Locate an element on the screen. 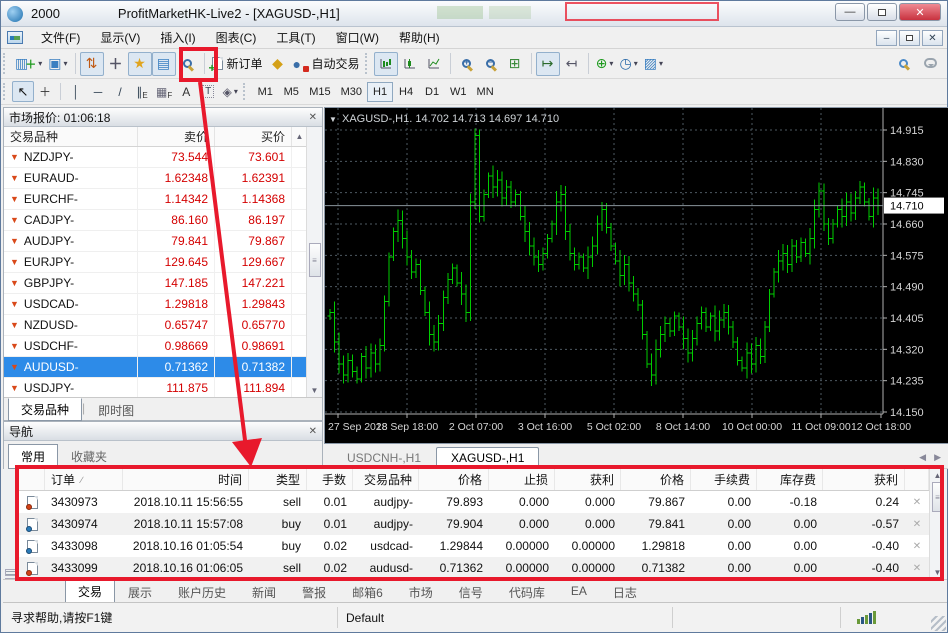 The width and height of the screenshot is (948, 633). minimize-button: — is located at coordinates (850, 12).